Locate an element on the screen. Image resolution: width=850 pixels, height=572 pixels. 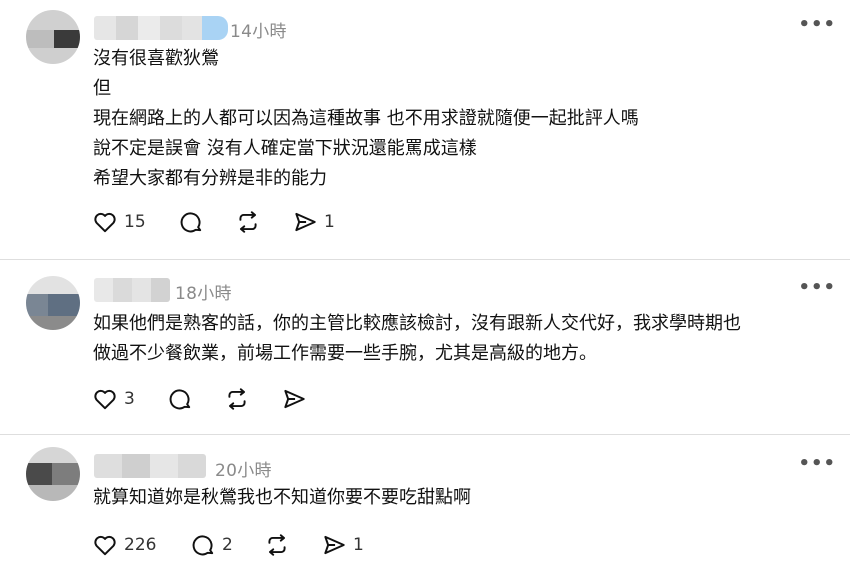
comment-line: 沒有很喜歡狄鶯 is located at coordinates (156, 58).